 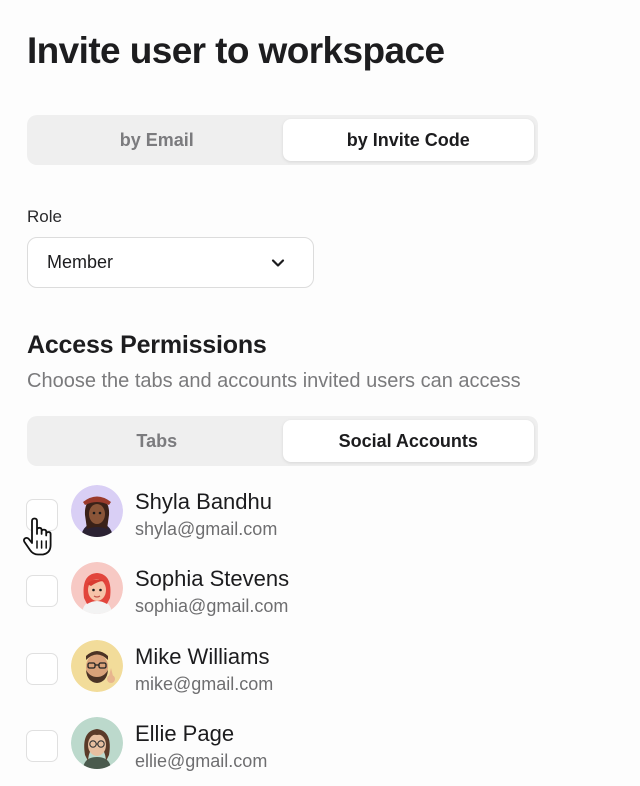 I want to click on account-row: Mike Williams mike@gmail.com, so click(x=320, y=675).